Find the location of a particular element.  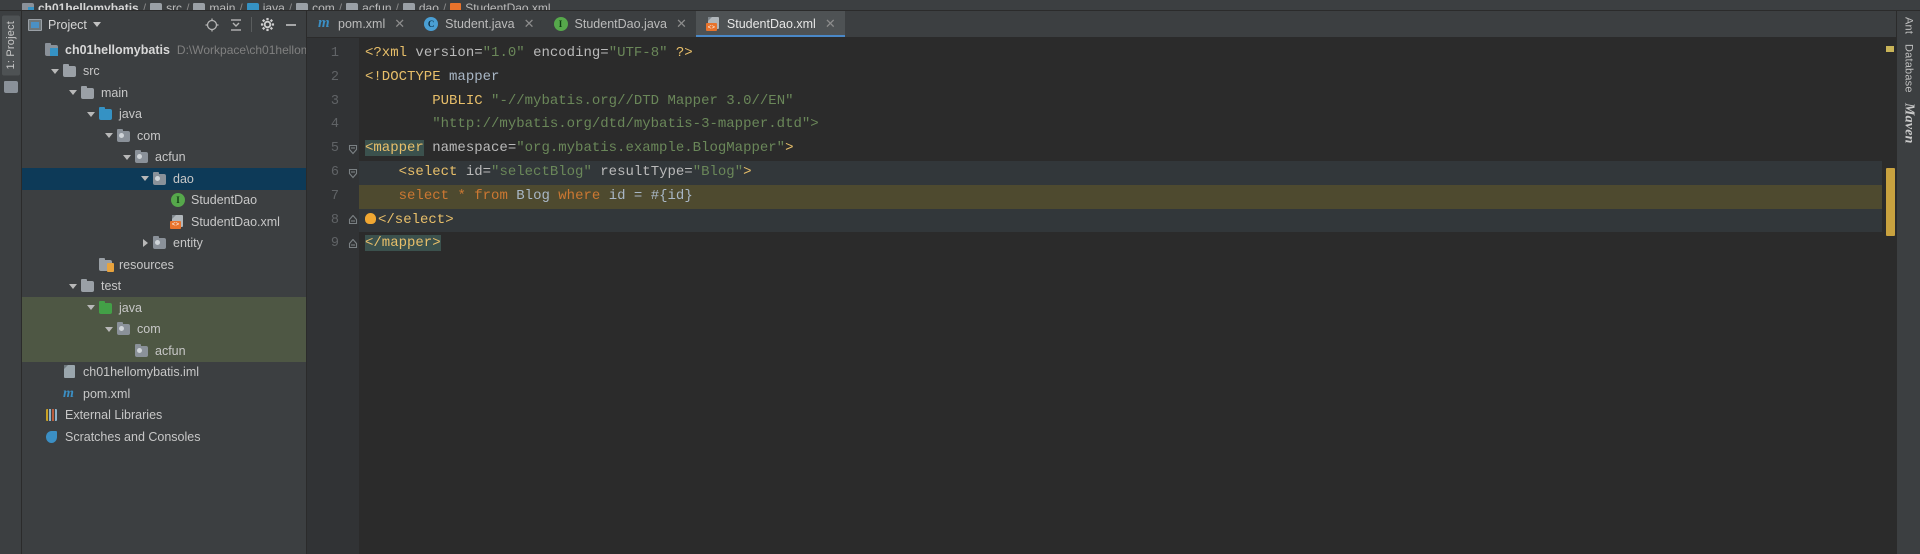

tree-node-main: main is located at coordinates (164, 93).